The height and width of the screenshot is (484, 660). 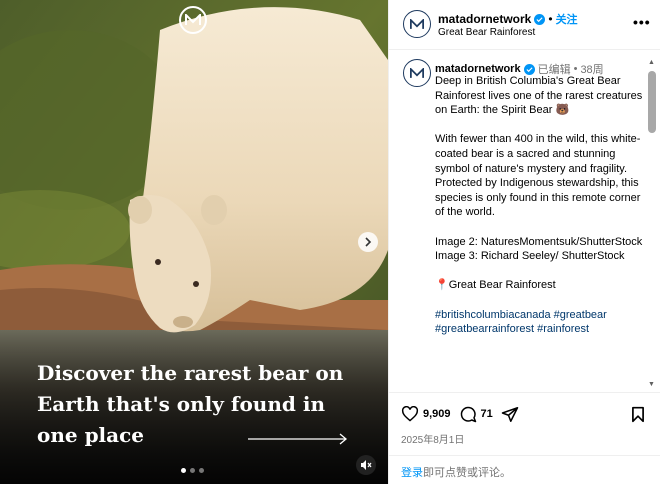 What do you see at coordinates (437, 414) in the screenshot?
I see `like-count: 9,909` at bounding box center [437, 414].